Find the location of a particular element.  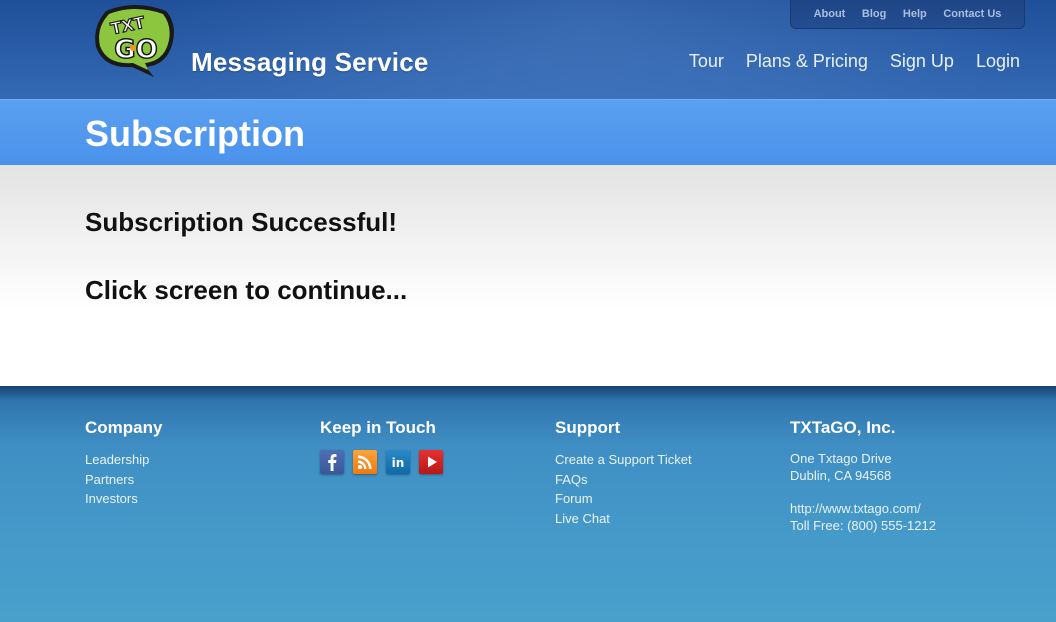

linkedin-icon: in is located at coordinates (398, 462).